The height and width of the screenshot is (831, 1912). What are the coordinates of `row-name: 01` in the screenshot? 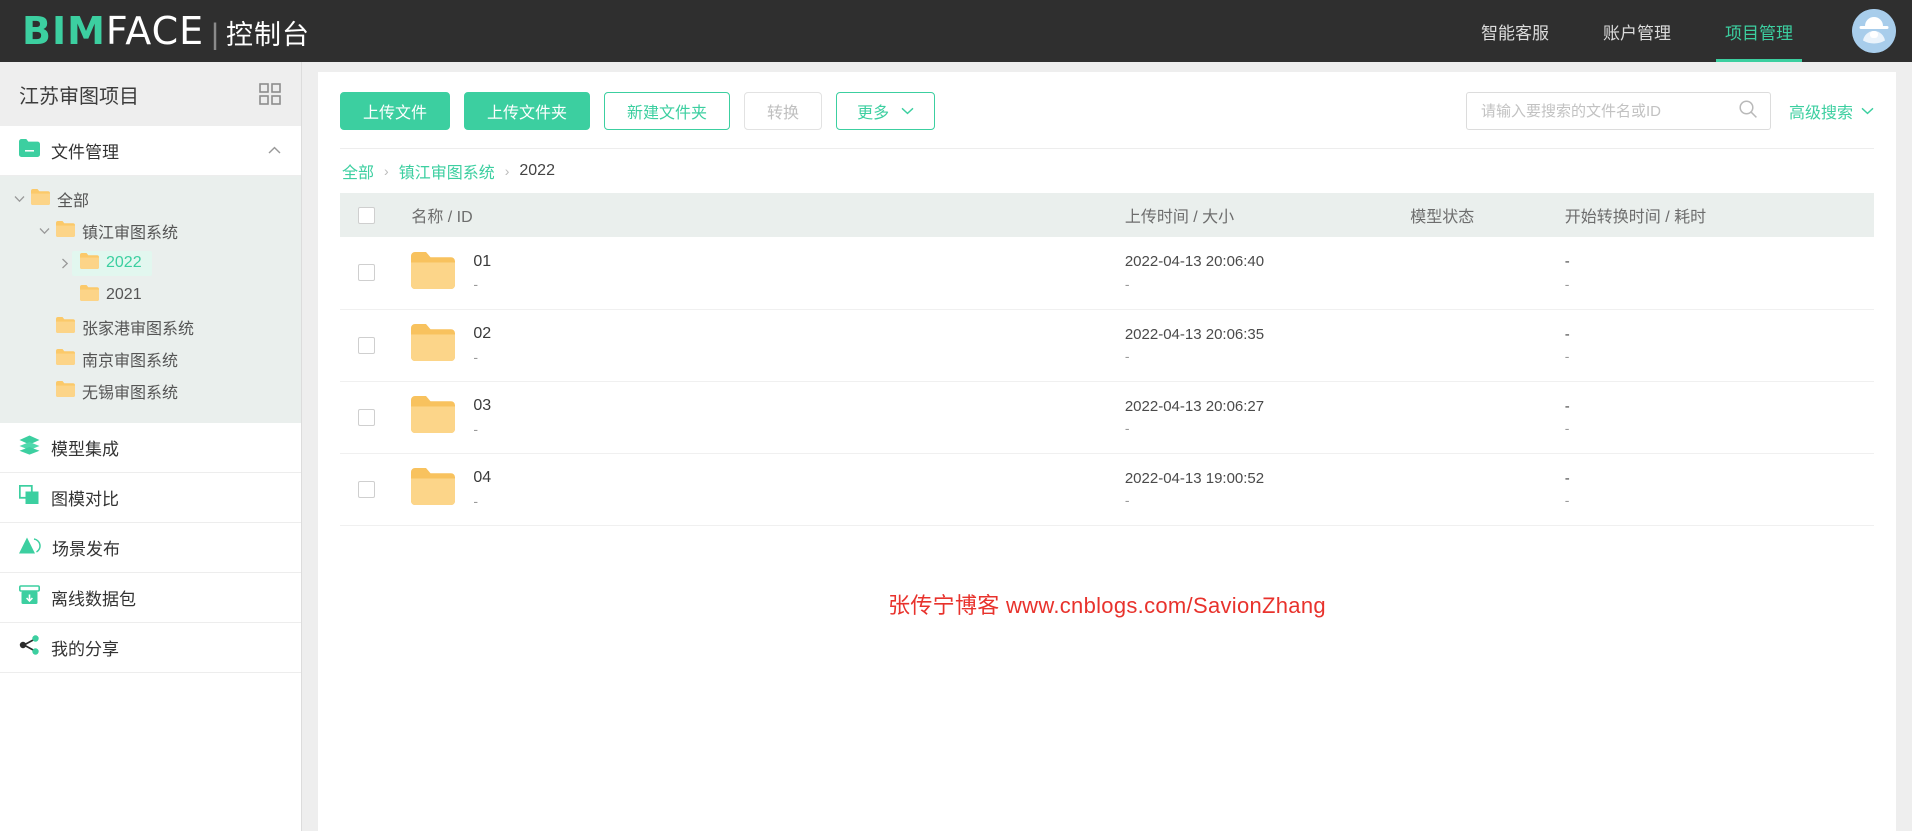 It's located at (482, 262).